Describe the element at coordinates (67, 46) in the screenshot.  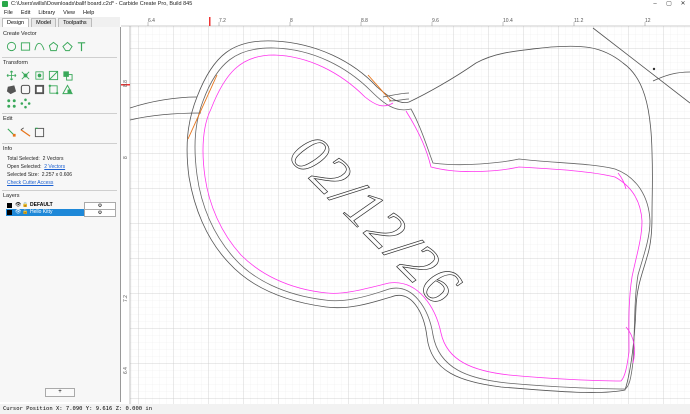
I see `pentagon-icon` at that location.